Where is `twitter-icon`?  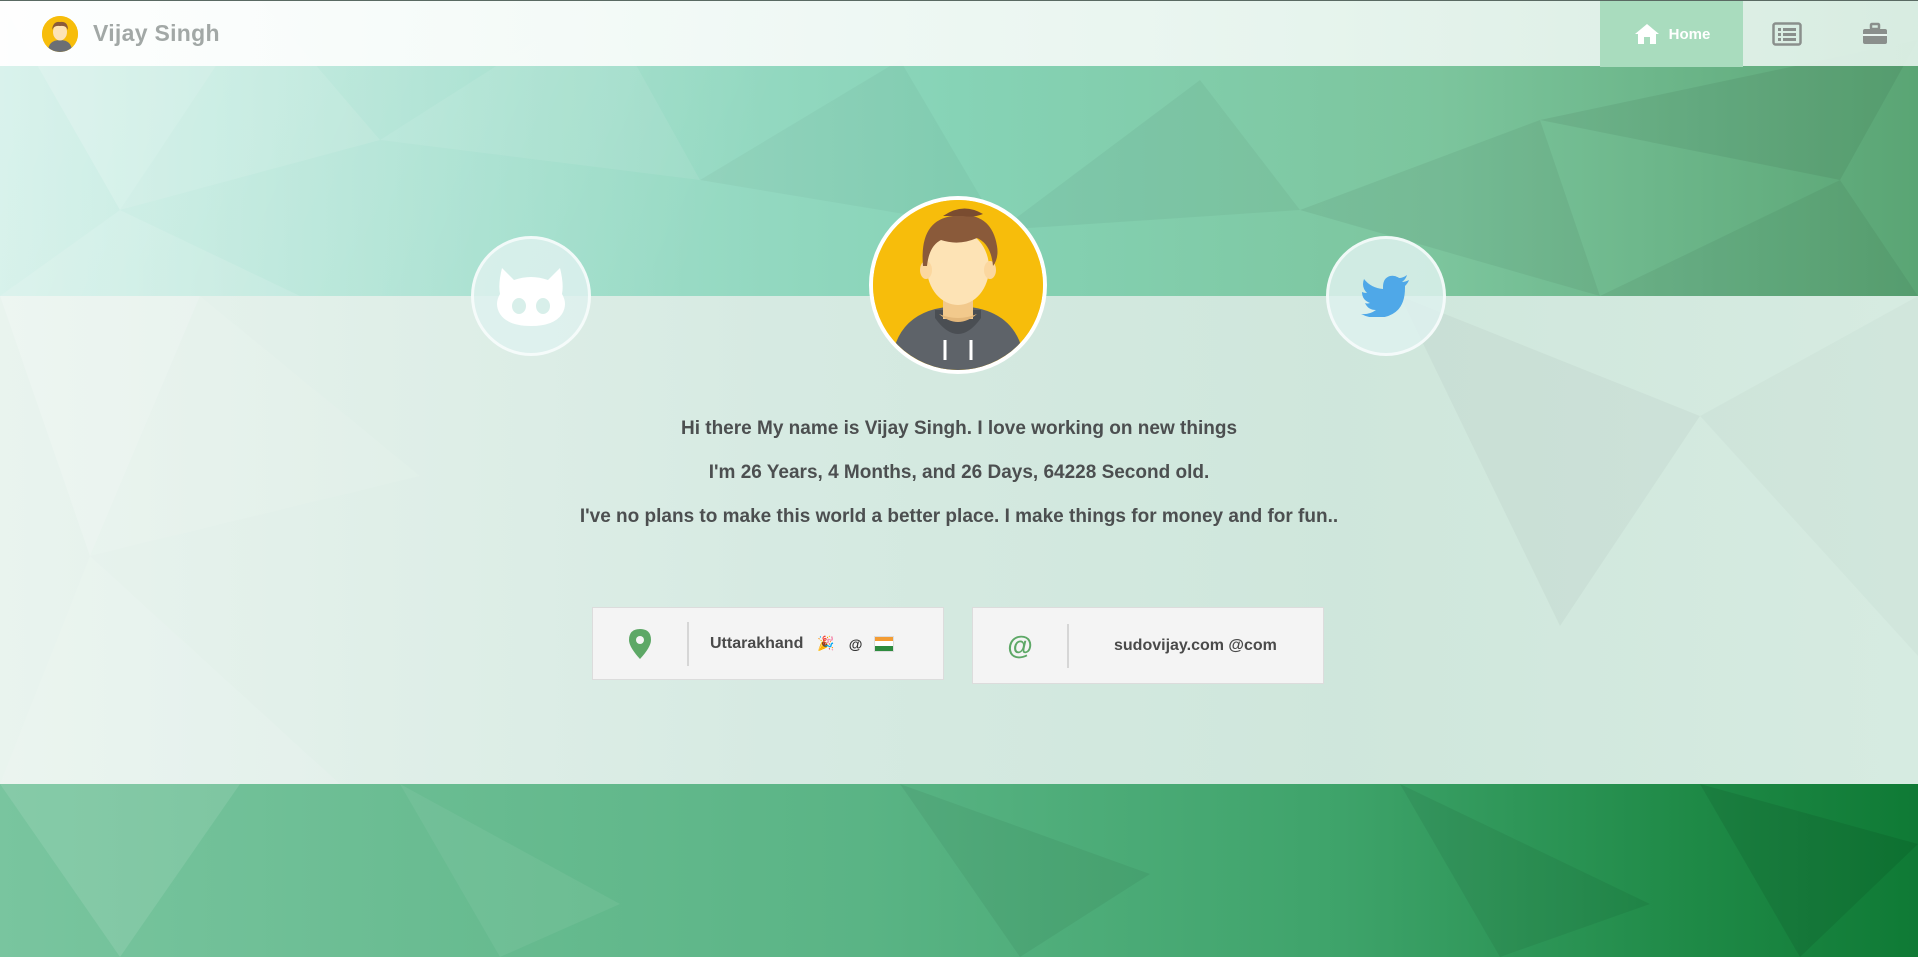
twitter-icon is located at coordinates (1385, 296).